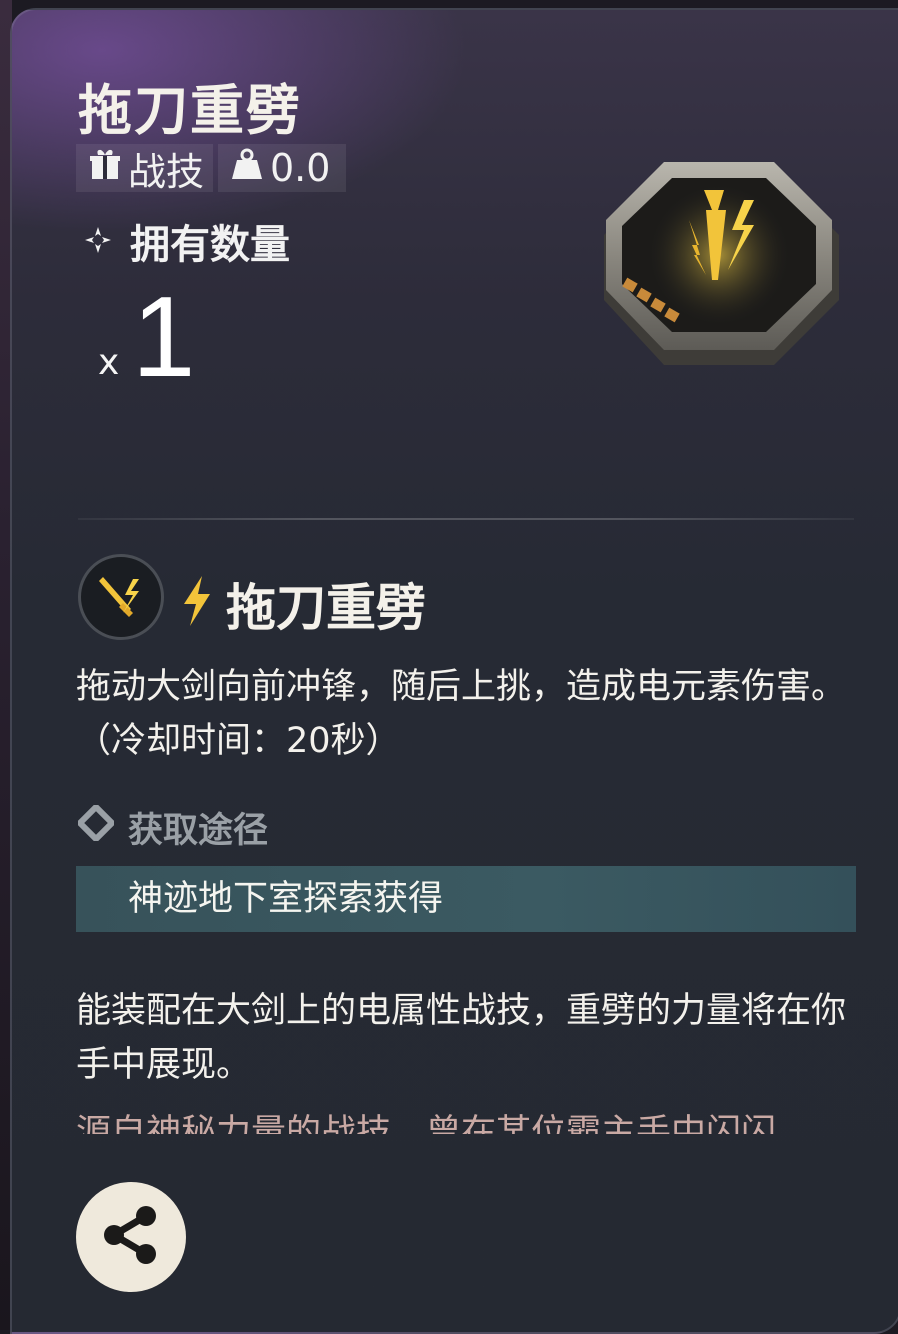 This screenshot has width=898, height=1334. What do you see at coordinates (102, 168) in the screenshot?
I see `gift-box-icon` at bounding box center [102, 168].